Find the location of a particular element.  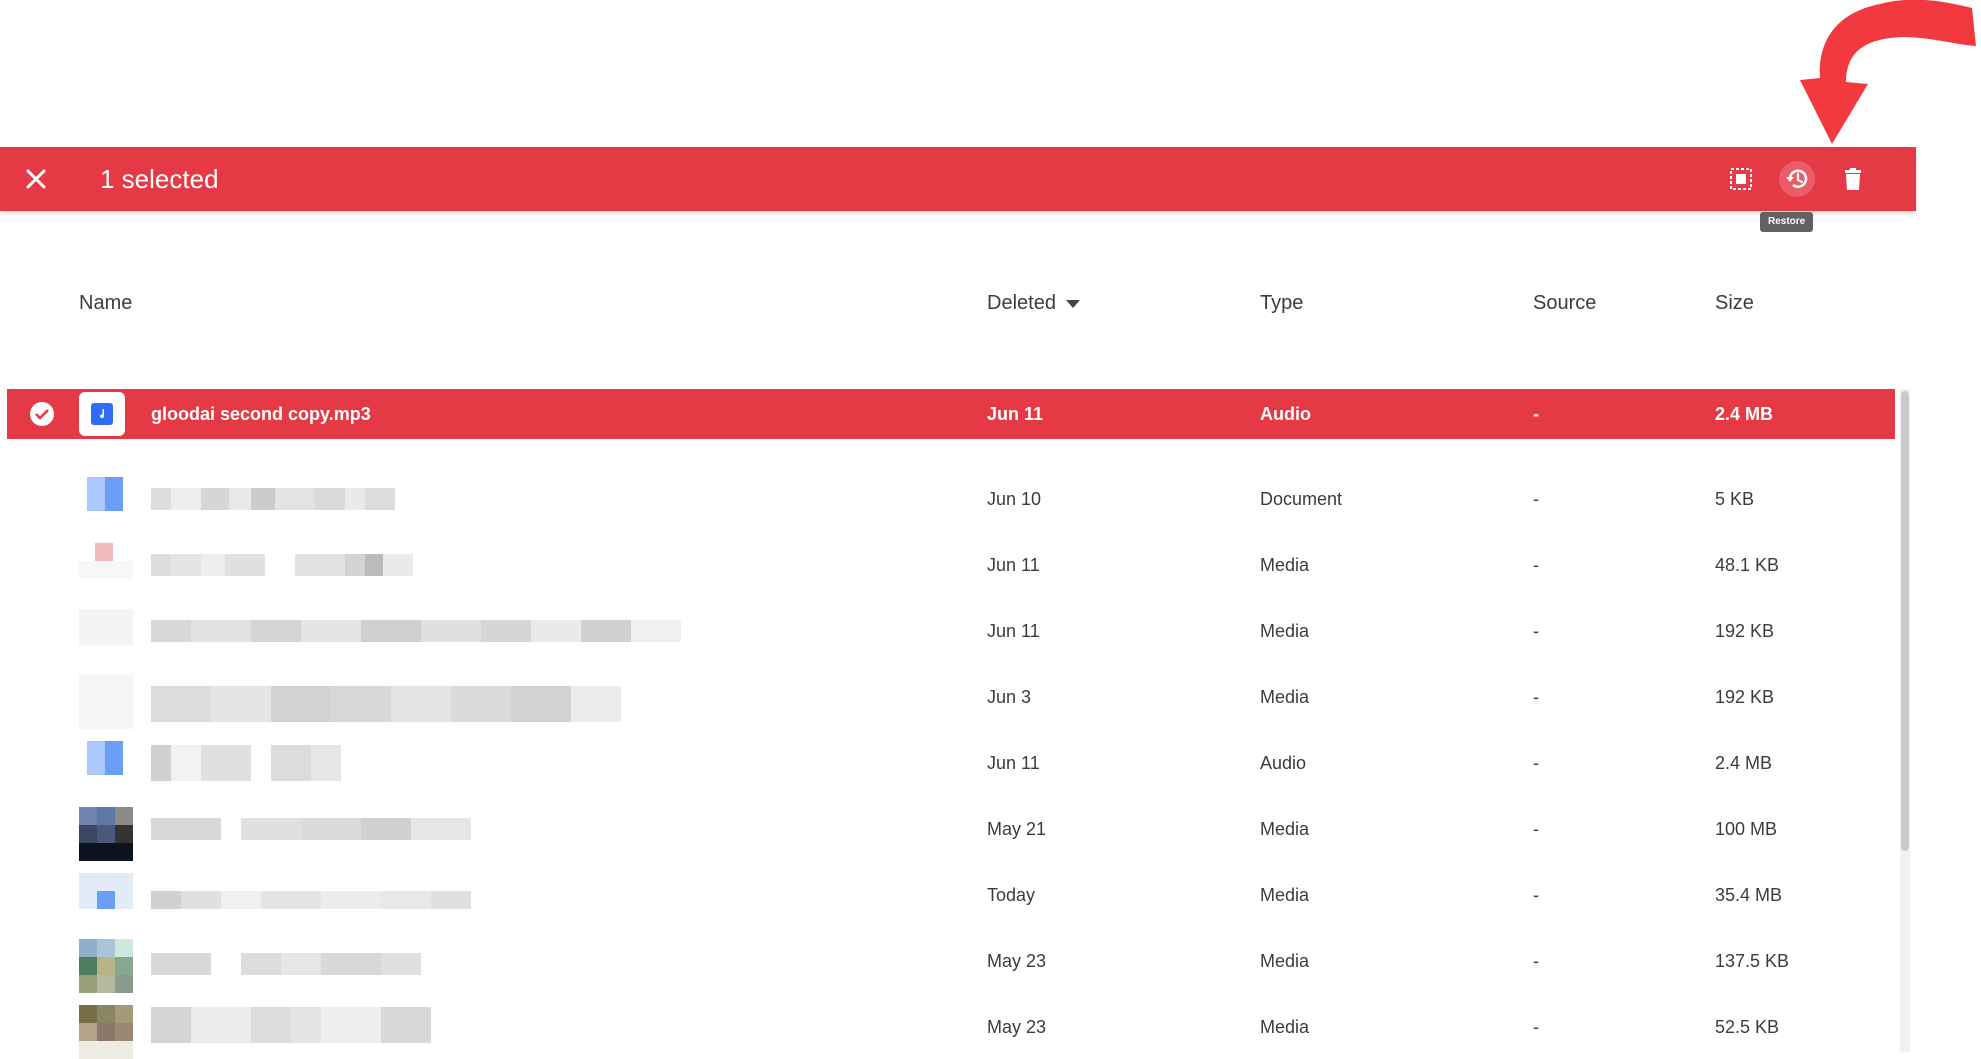

scrollbar is located at coordinates (1905, 720).